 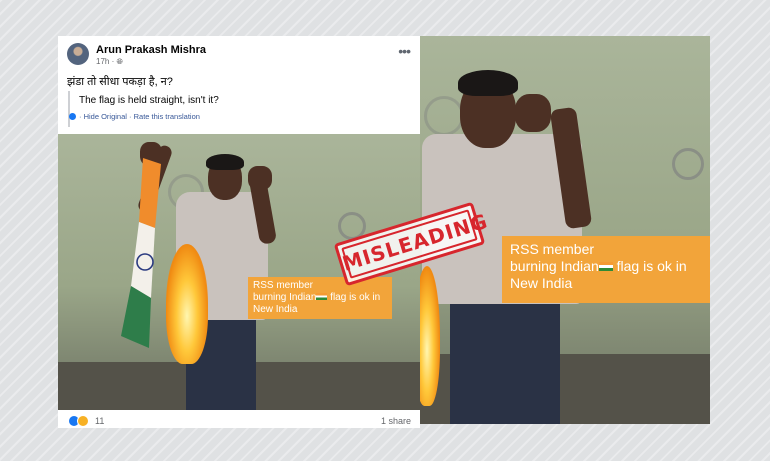 What do you see at coordinates (187, 304) in the screenshot?
I see `fire` at bounding box center [187, 304].